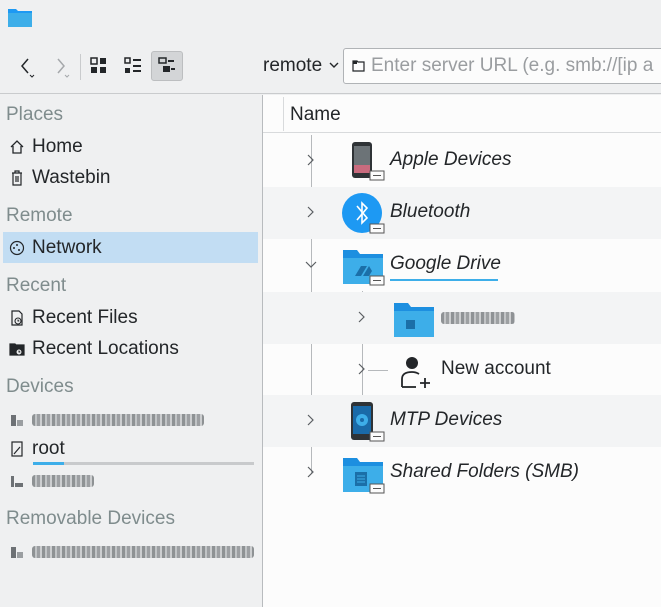 The height and width of the screenshot is (607, 661). Describe the element at coordinates (330, 20) in the screenshot. I see `title-bar` at that location.